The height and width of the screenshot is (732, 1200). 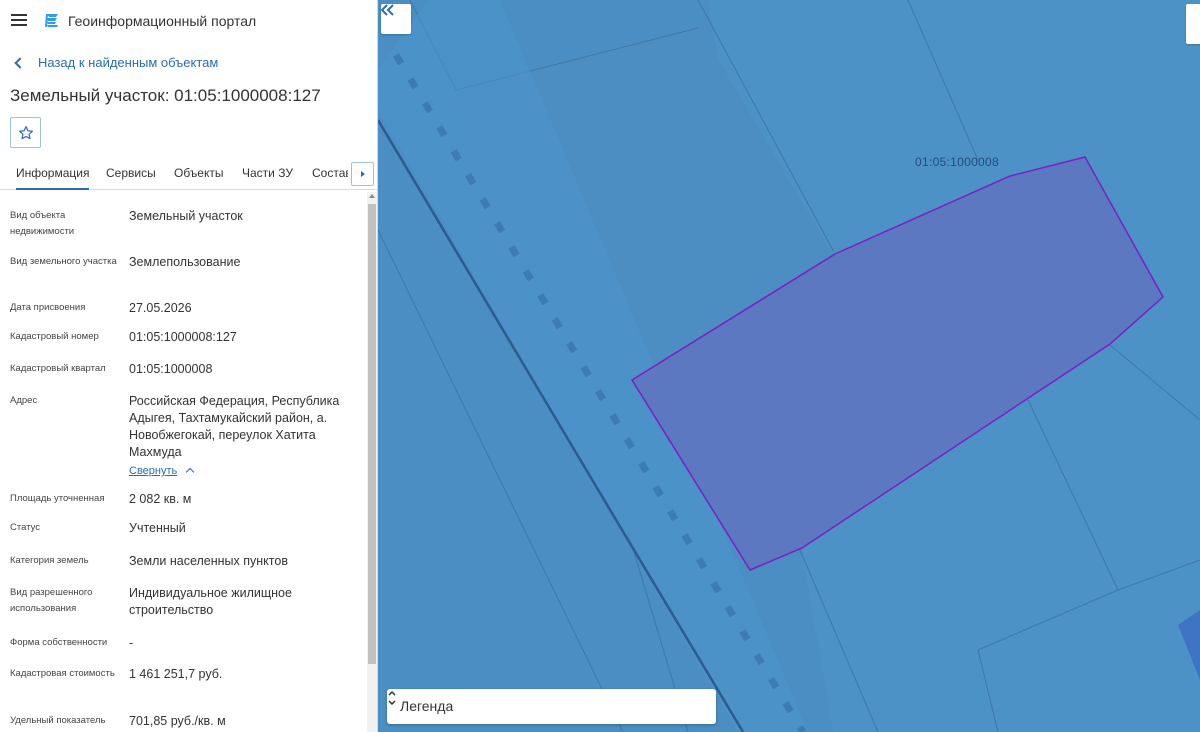 I want to click on page-title: Земельный участок: 01:05:1000008:127, so click(x=165, y=95).